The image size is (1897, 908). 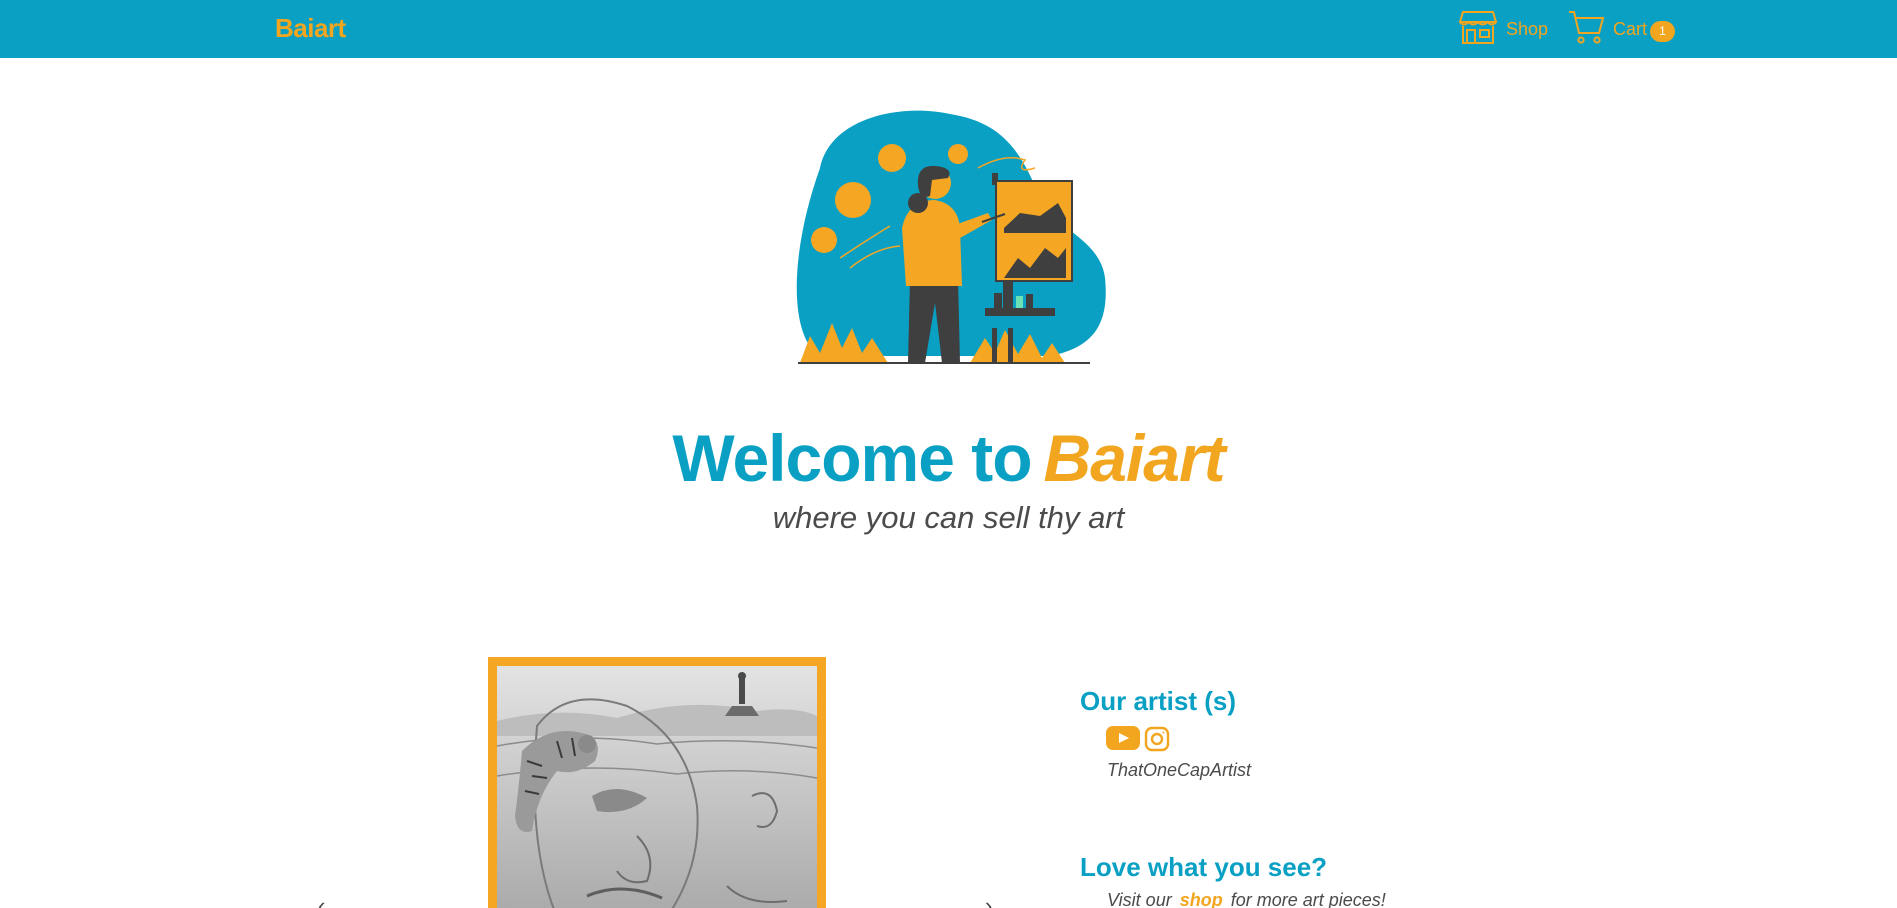 What do you see at coordinates (1308, 899) in the screenshot?
I see `visit-suffix: for more art pieces!` at bounding box center [1308, 899].